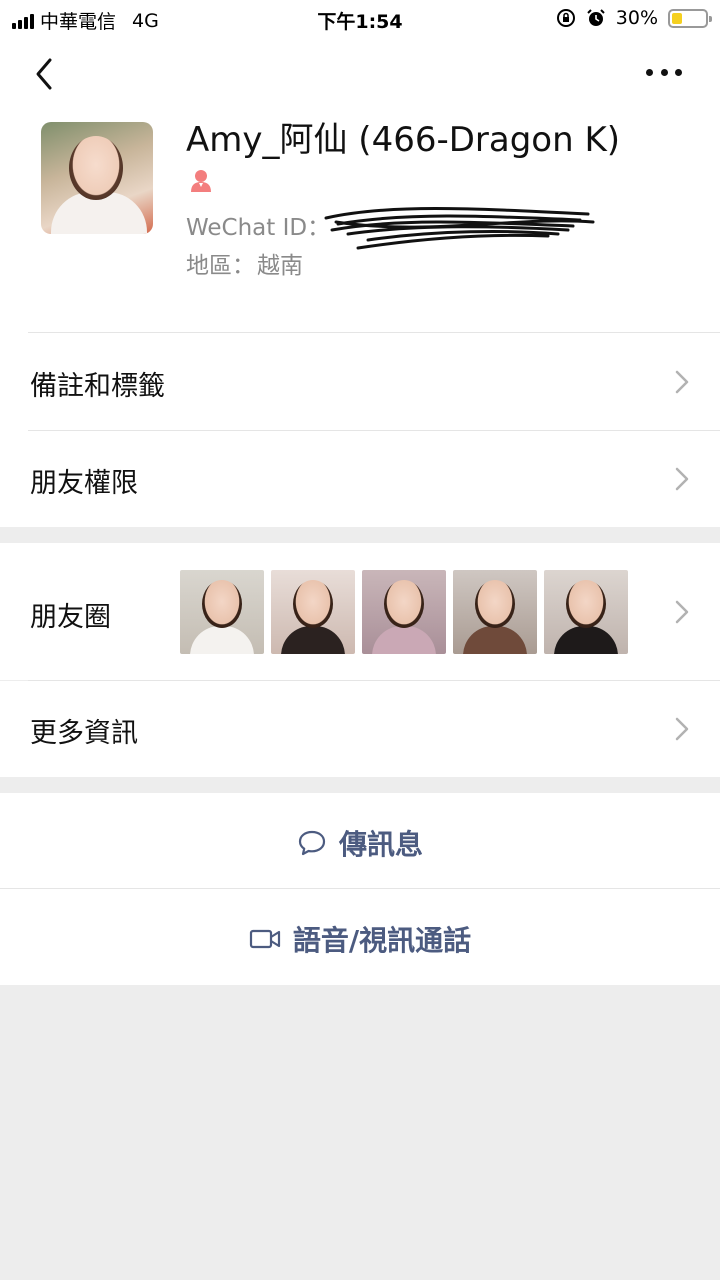  What do you see at coordinates (565, 18) in the screenshot?
I see `orientation-lock-icon` at bounding box center [565, 18].